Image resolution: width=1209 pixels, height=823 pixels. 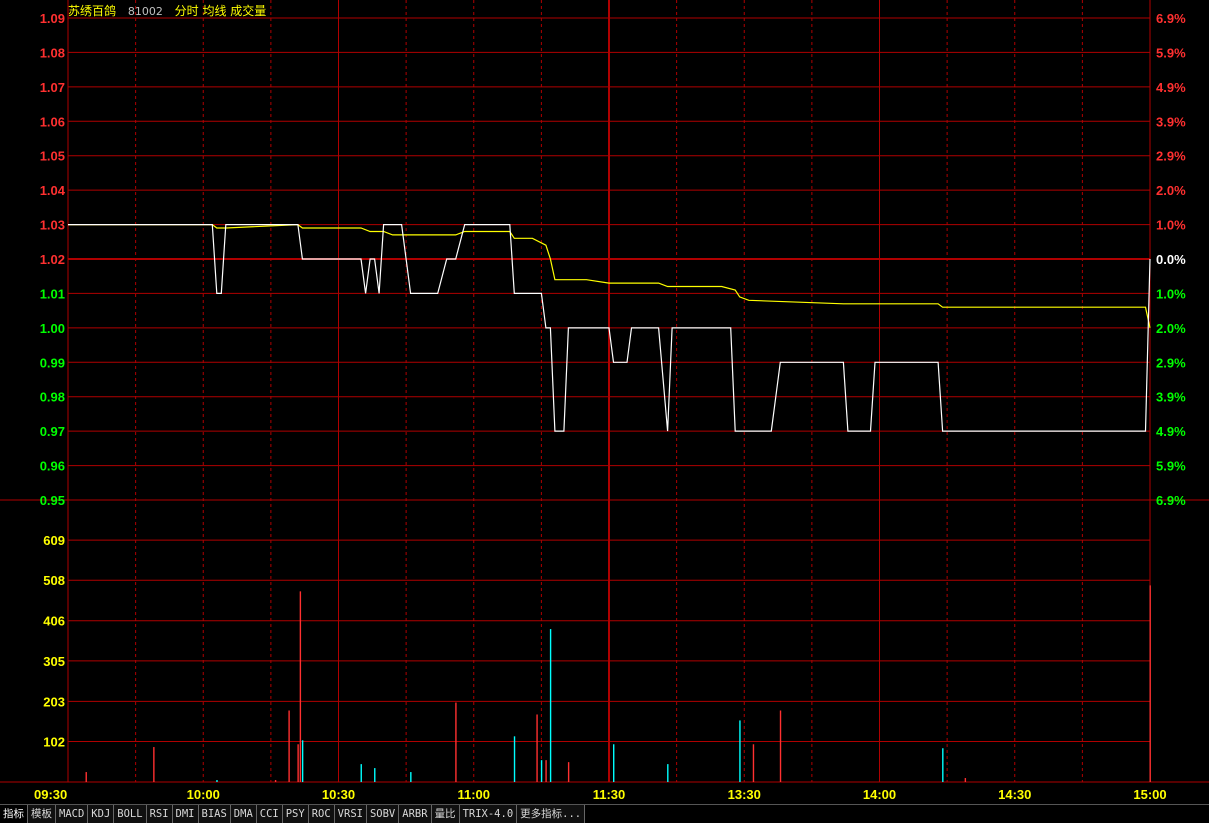 I want to click on indicator-tab: ARBR, so click(x=415, y=814).